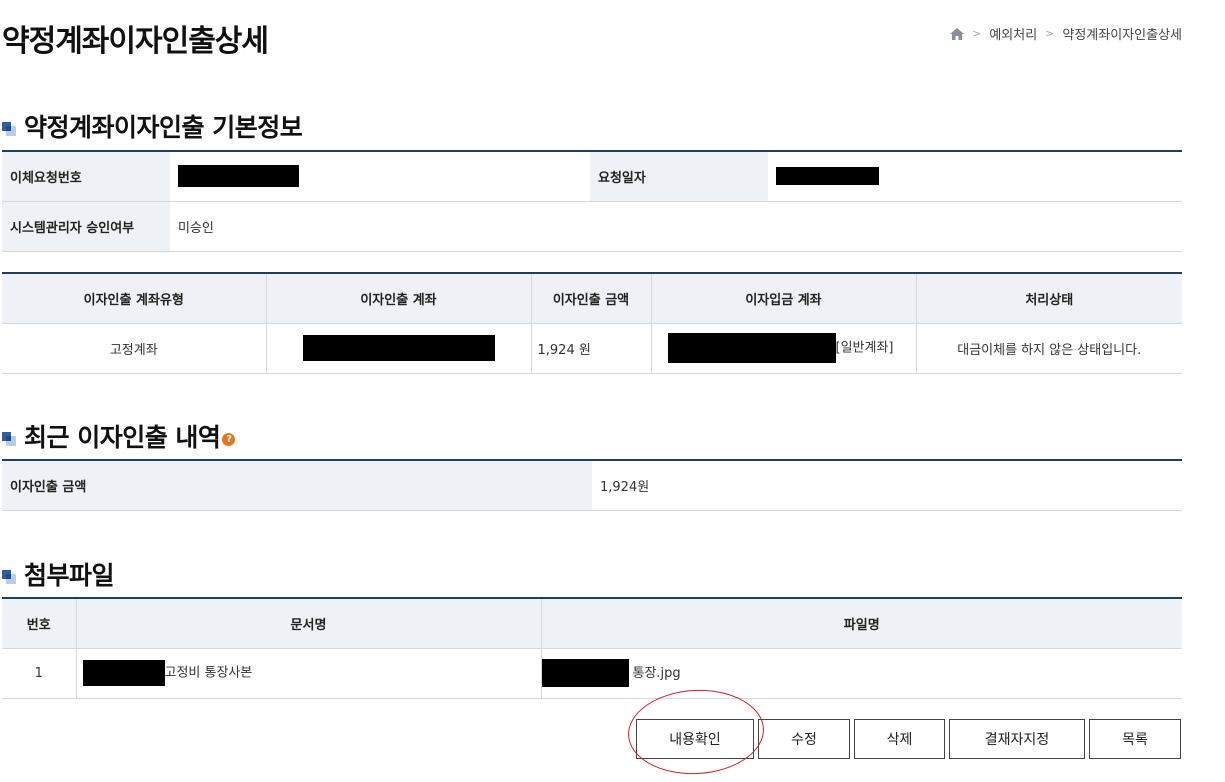  Describe the element at coordinates (1122, 35) in the screenshot. I see `breadcrumb-item-current: 약정계좌이자인출상세` at that location.